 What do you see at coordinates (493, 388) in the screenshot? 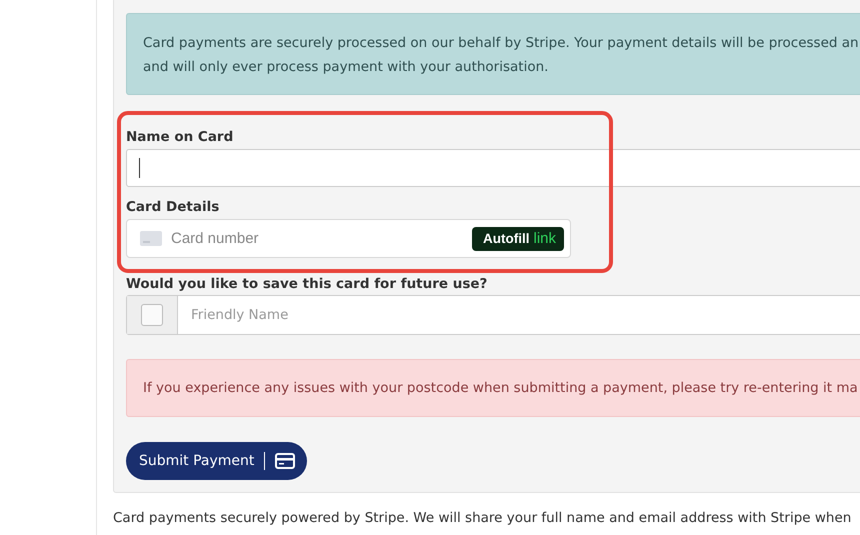
I see `warning-notice: If you experience any issues with your postcode when submitting a payment, please try re-entering it ma` at bounding box center [493, 388].